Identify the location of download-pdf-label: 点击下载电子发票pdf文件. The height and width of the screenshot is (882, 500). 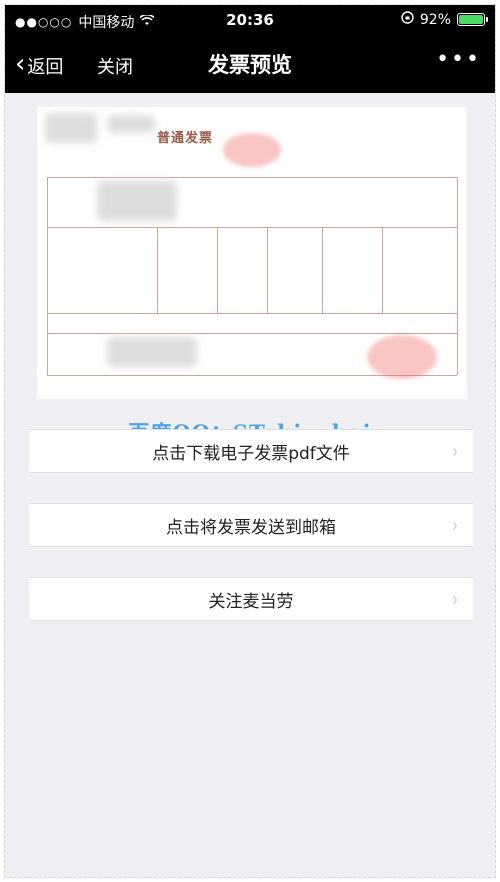
(251, 453).